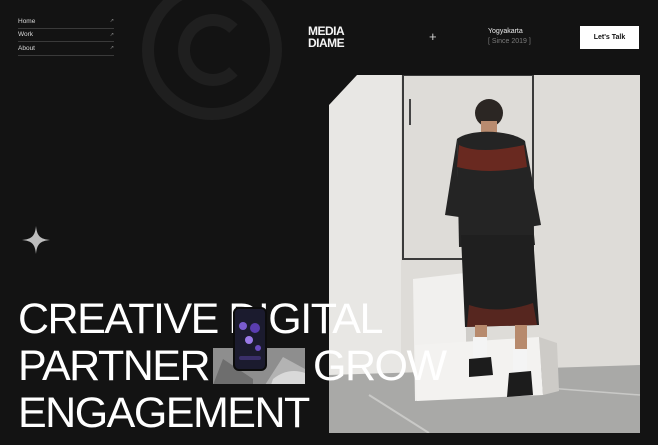  I want to click on sparkle-icon, so click(36, 240).